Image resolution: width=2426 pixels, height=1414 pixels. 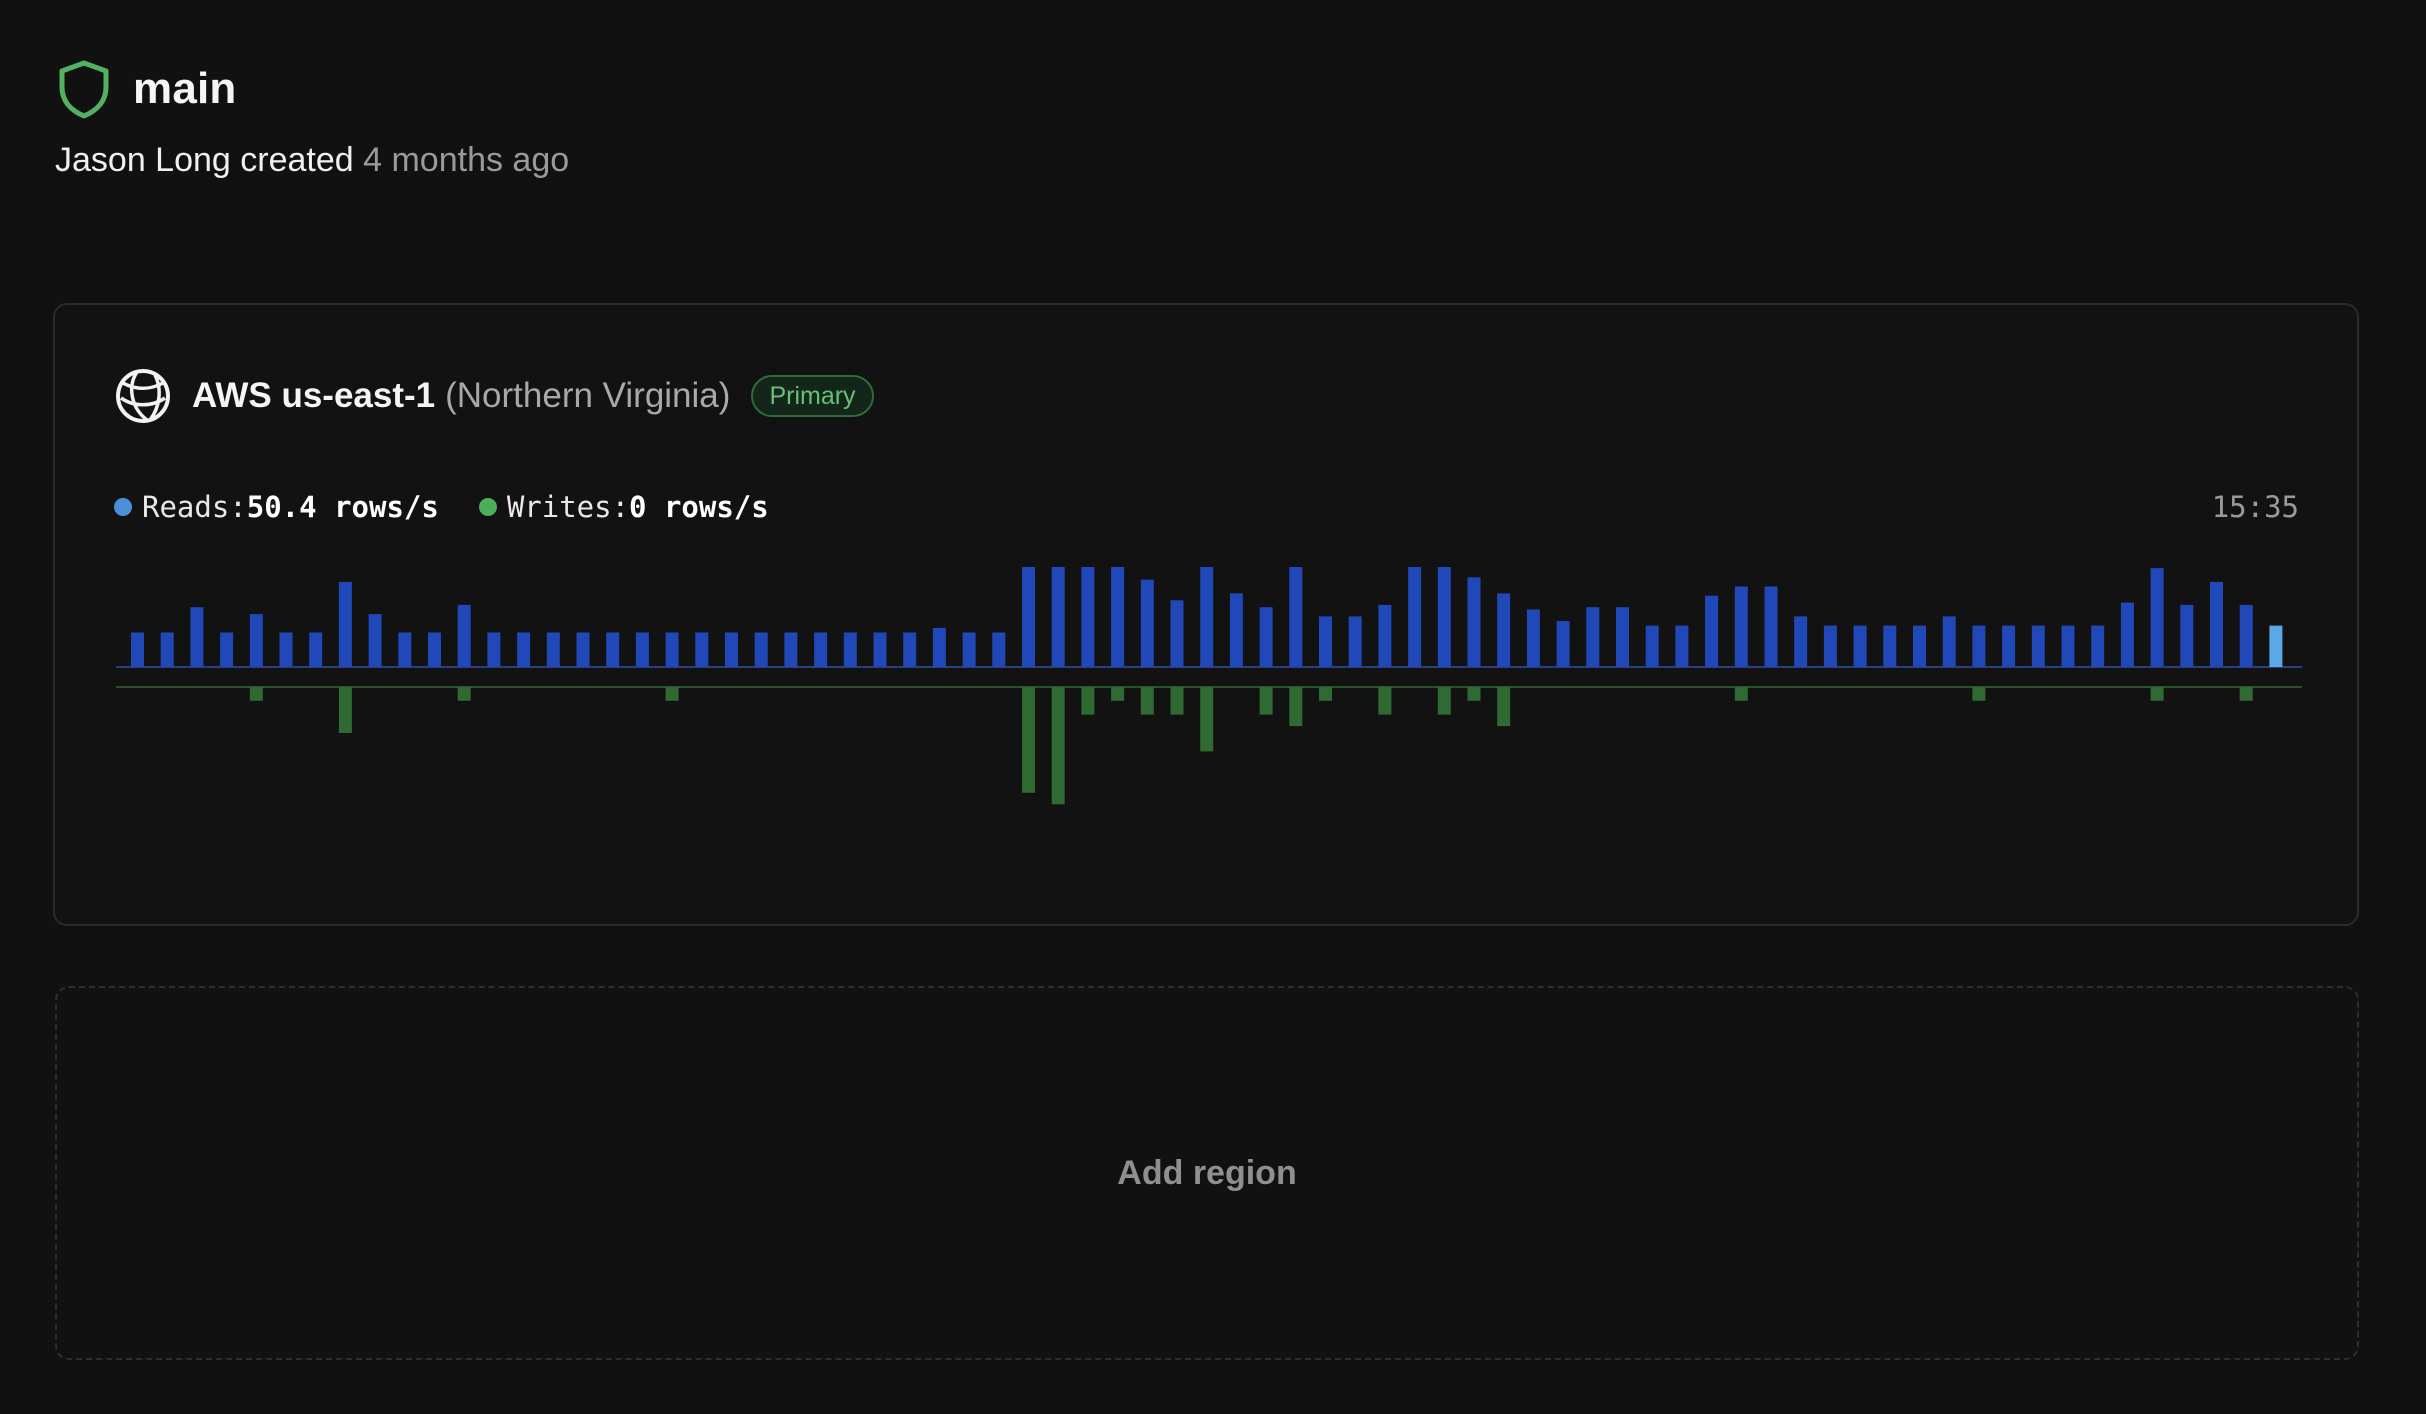 What do you see at coordinates (342, 507) in the screenshot?
I see `reads-value: 50.4 rows/s` at bounding box center [342, 507].